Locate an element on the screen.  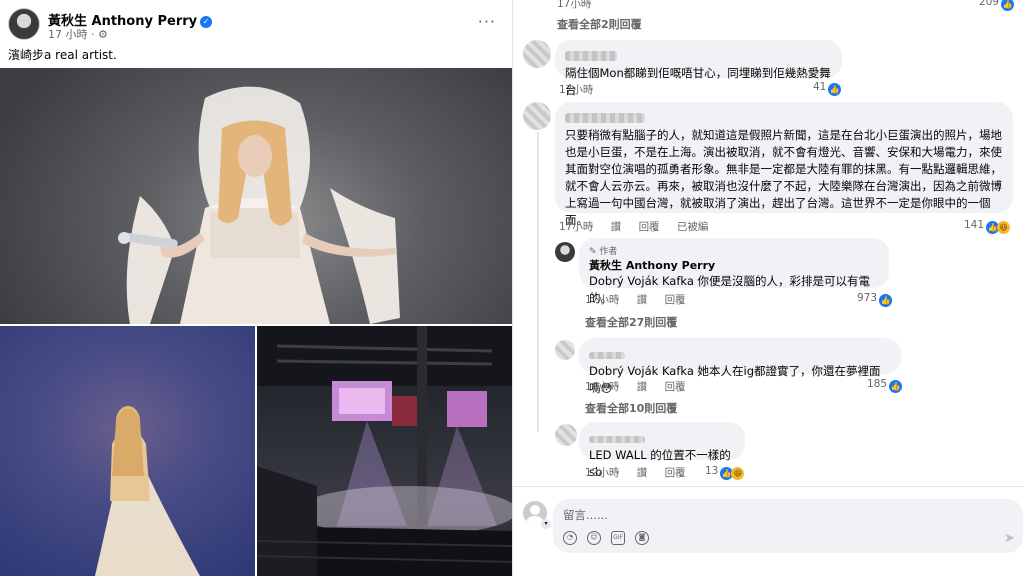
reaction-count: 41 is located at coordinates (820, 87).